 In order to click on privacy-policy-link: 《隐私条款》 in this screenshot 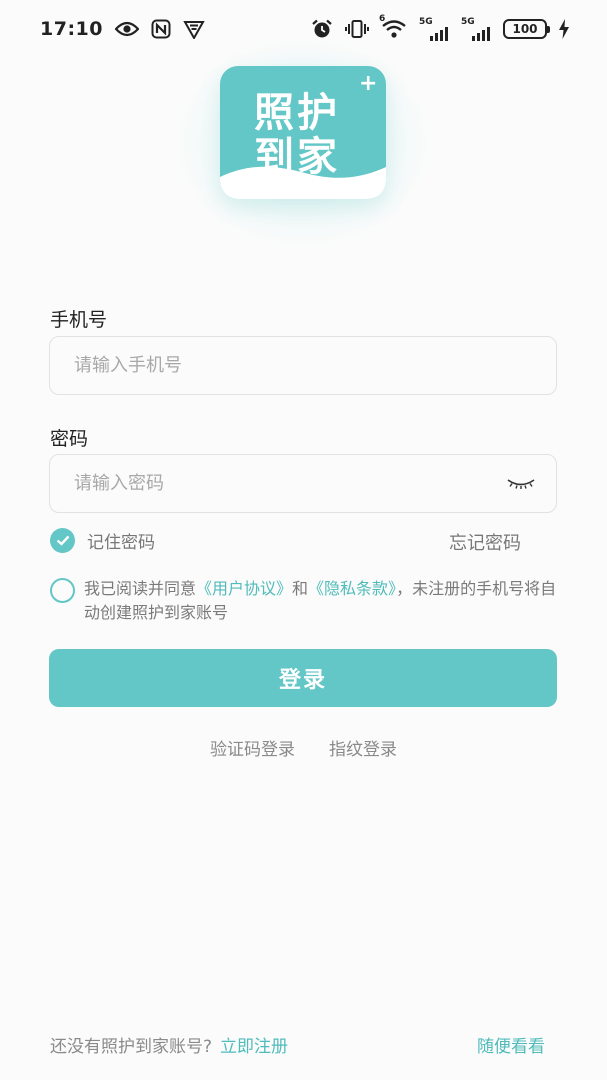, I will do `click(352, 588)`.